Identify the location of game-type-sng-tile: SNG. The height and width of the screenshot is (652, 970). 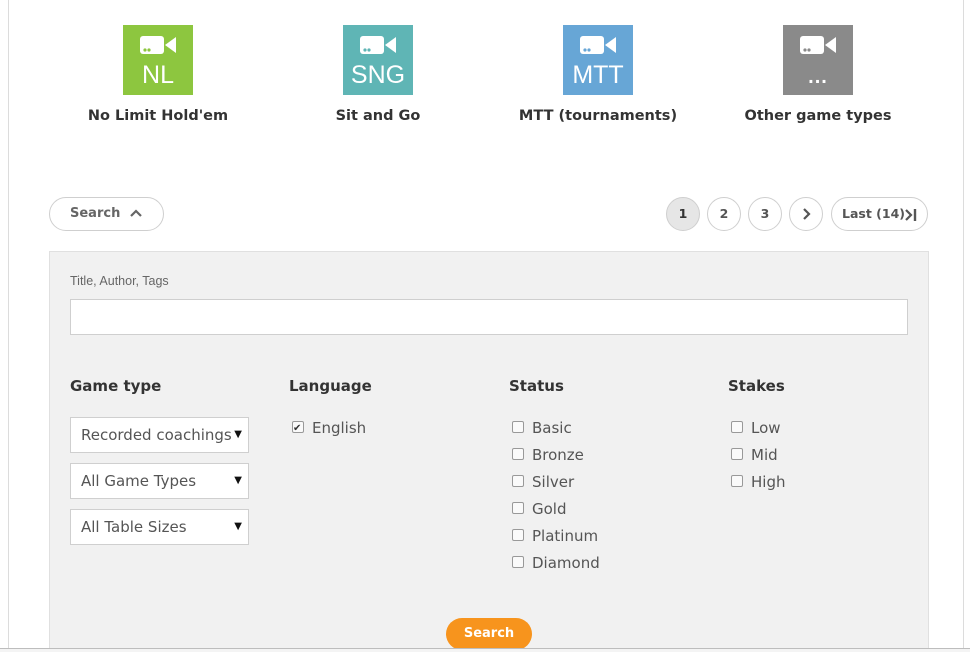
(378, 60).